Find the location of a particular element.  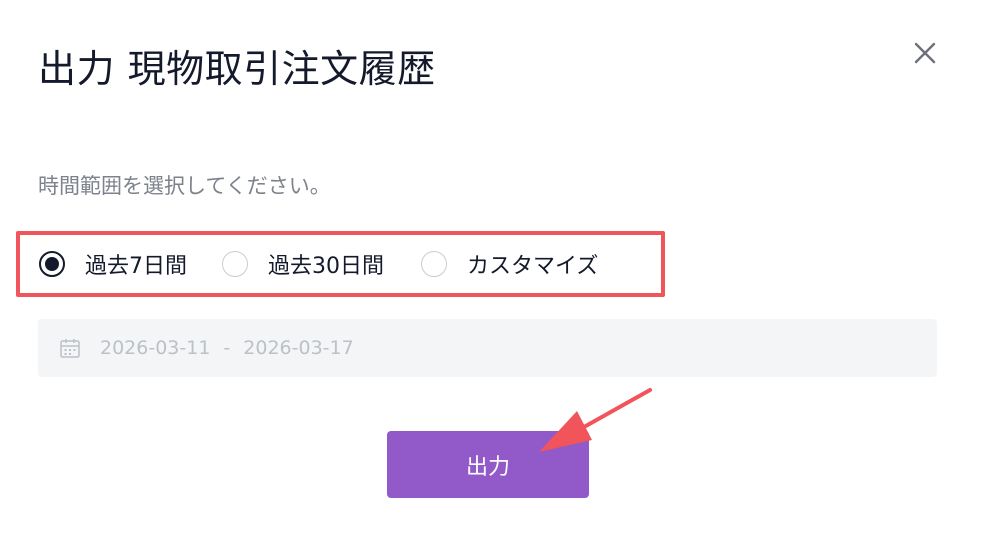

close-button is located at coordinates (925, 53).